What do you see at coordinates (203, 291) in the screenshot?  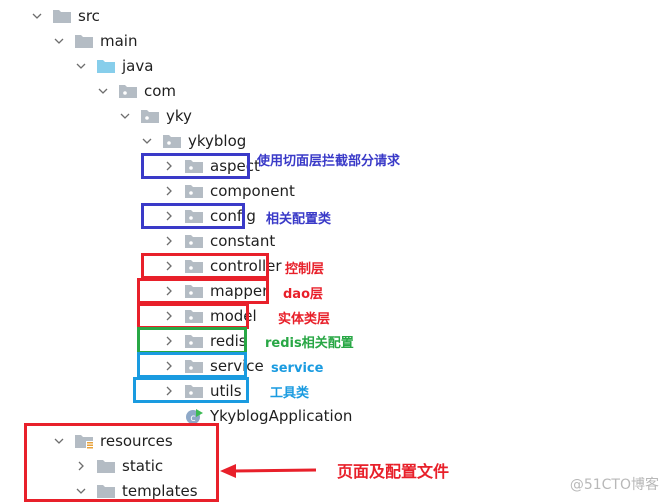 I see `highlight-box-mapper` at bounding box center [203, 291].